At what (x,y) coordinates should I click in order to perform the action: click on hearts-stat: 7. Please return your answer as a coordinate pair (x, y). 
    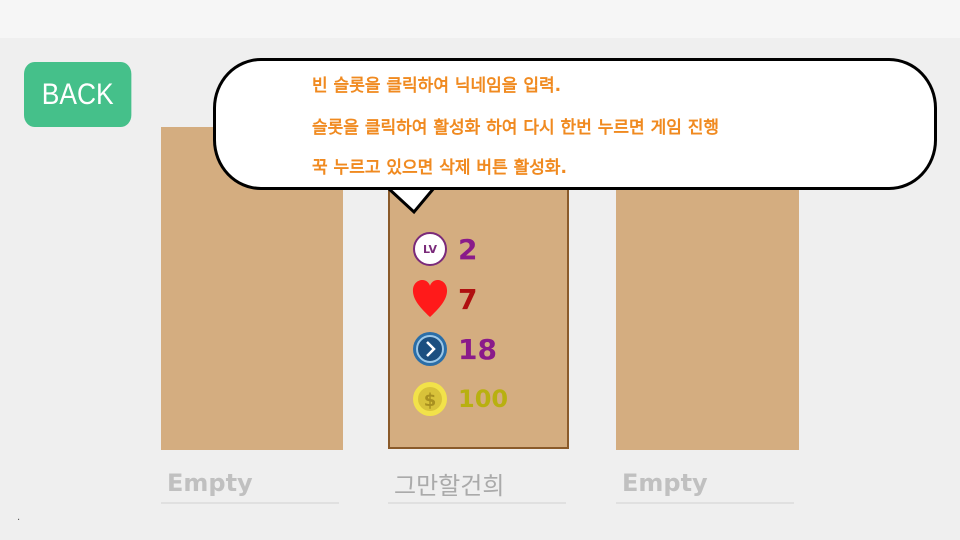
    Looking at the image, I should click on (444, 299).